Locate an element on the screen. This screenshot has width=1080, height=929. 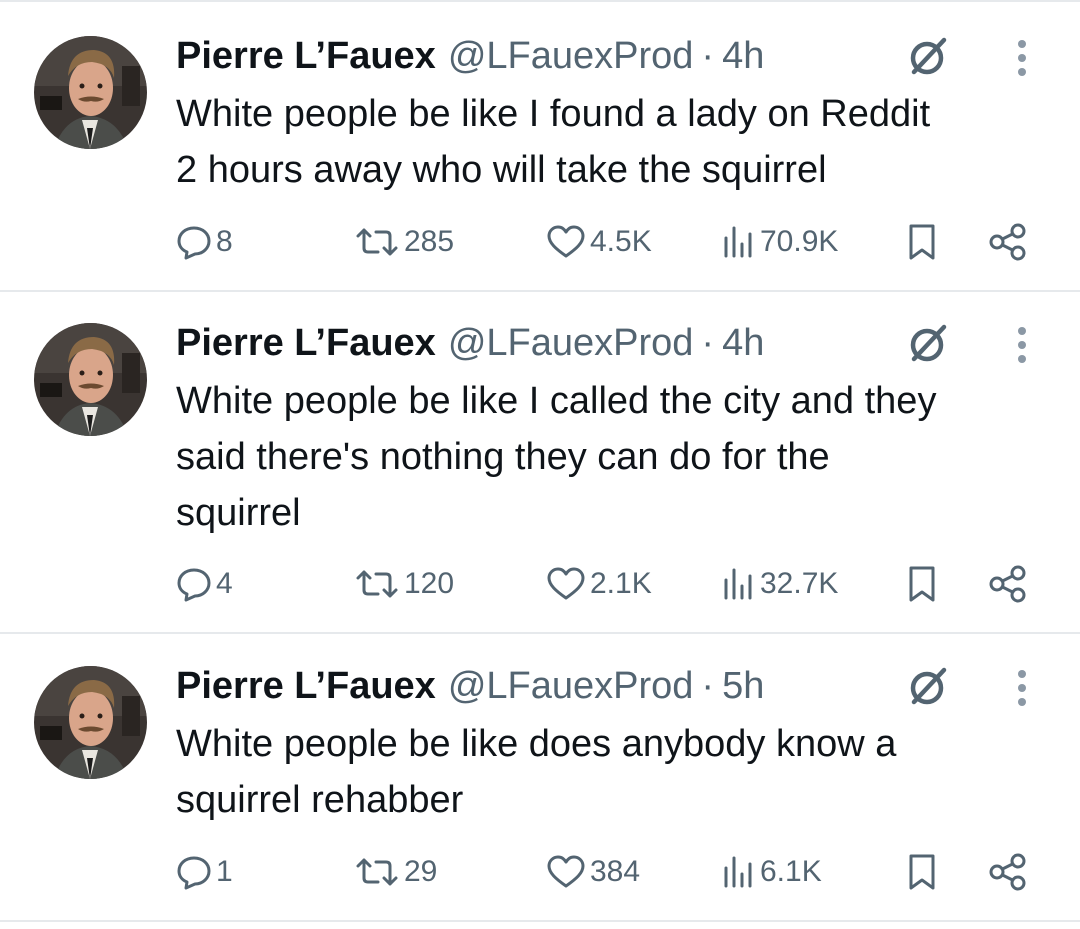
retweet-count: 29 is located at coordinates (421, 871).